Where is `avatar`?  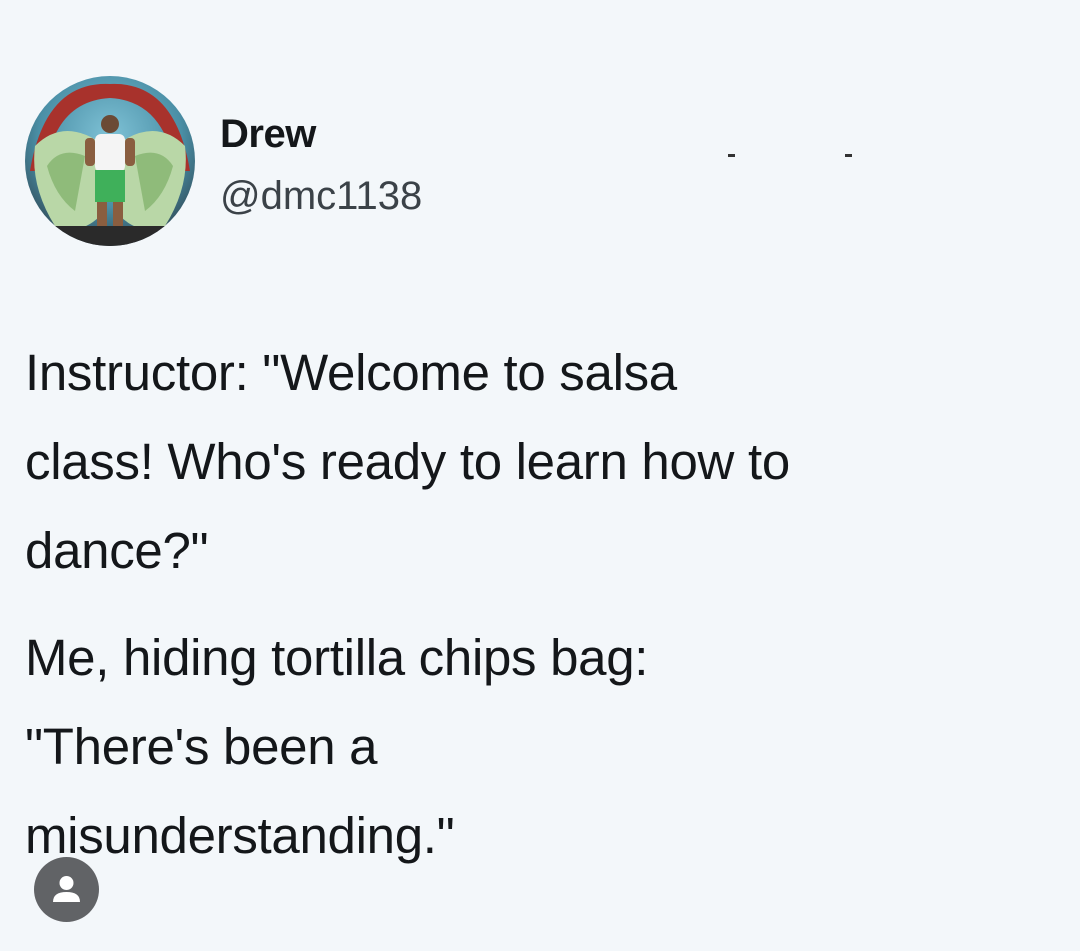
avatar is located at coordinates (110, 161).